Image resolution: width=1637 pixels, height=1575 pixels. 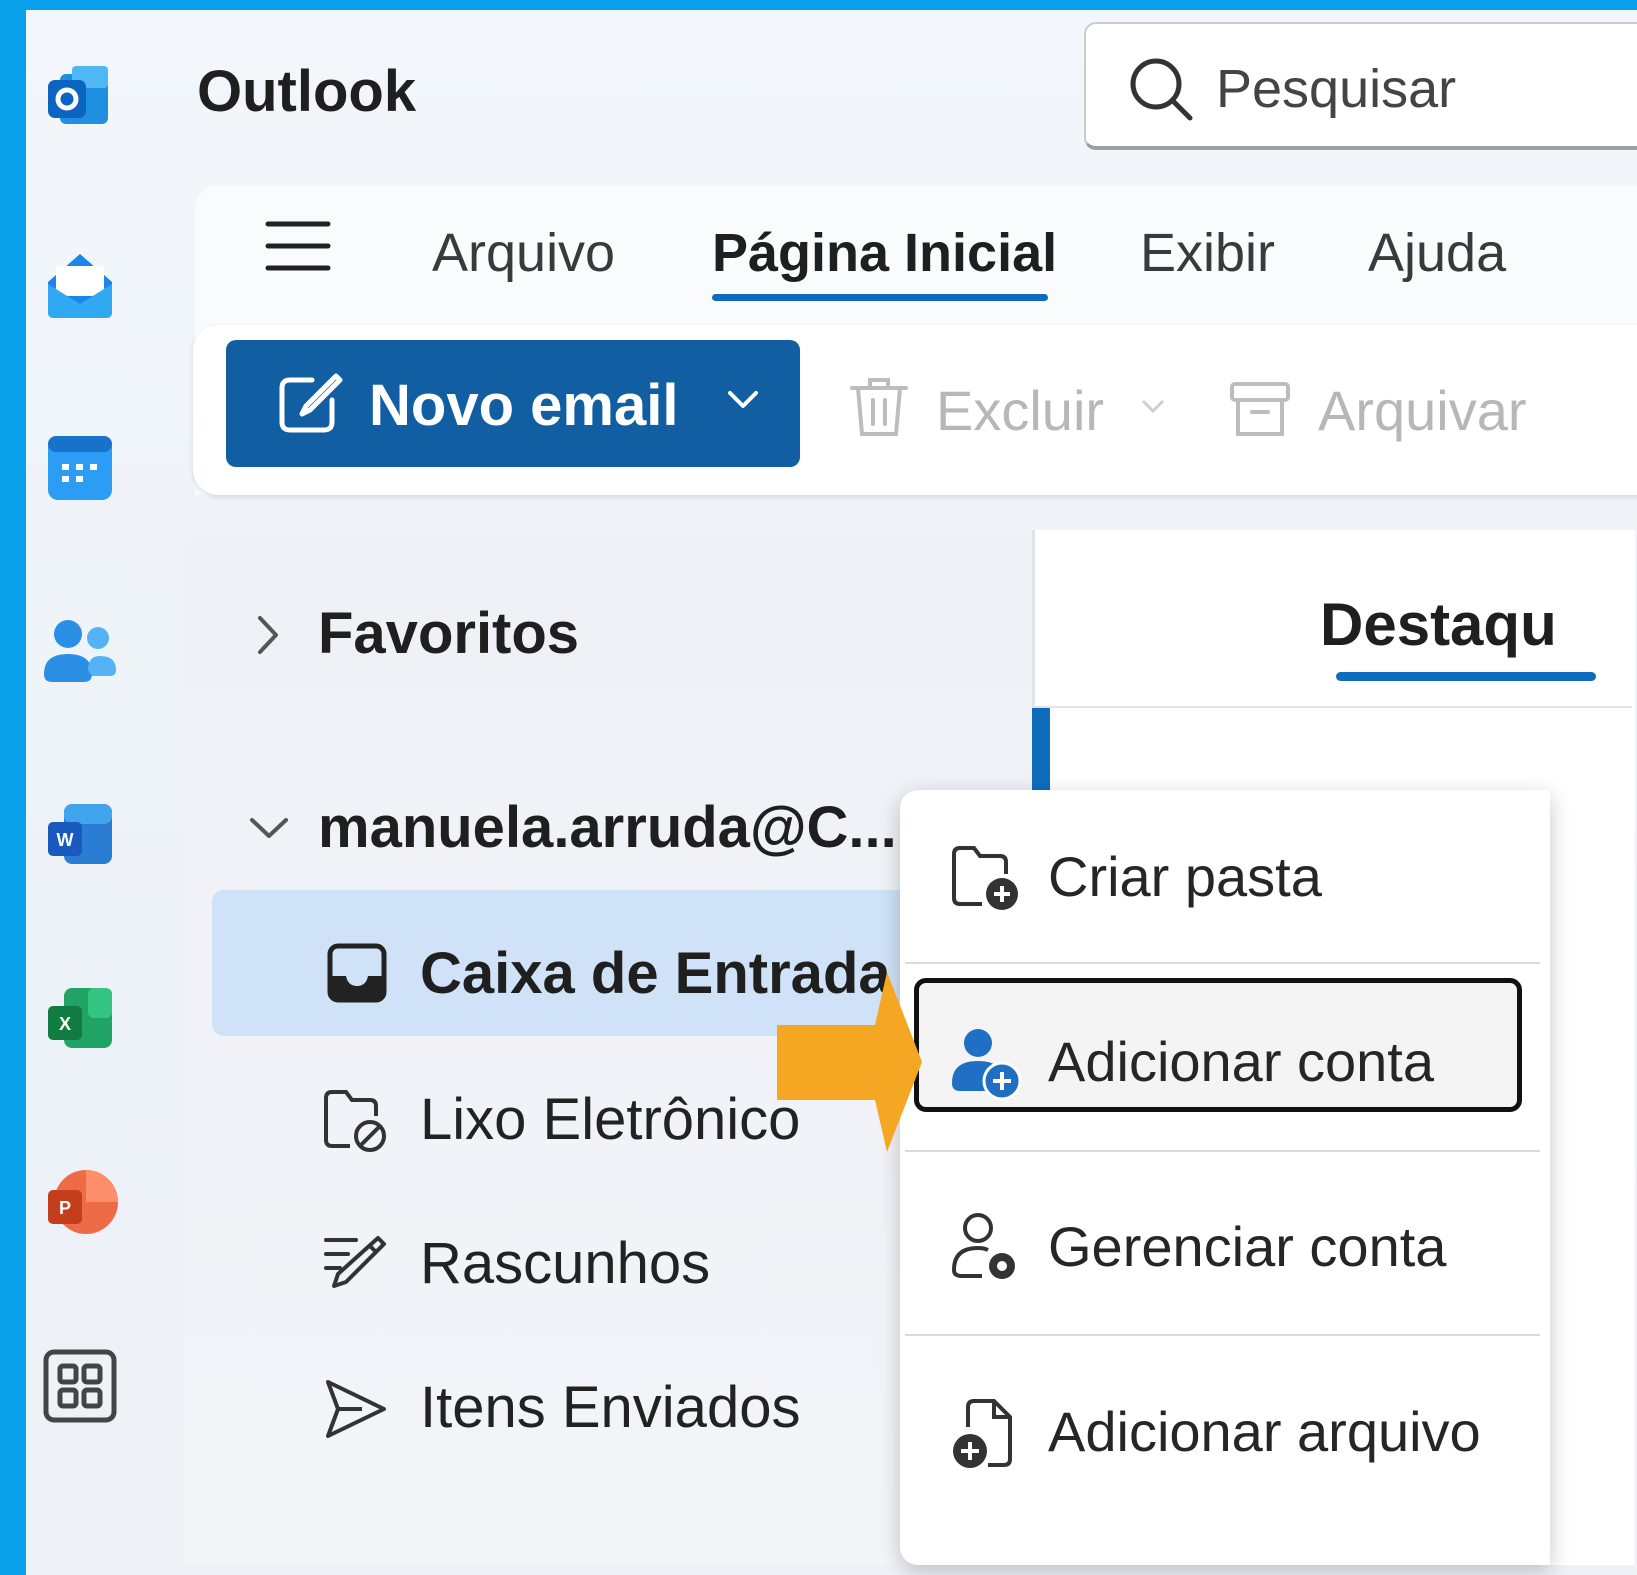 What do you see at coordinates (987, 1065) in the screenshot?
I see `person-add-icon` at bounding box center [987, 1065].